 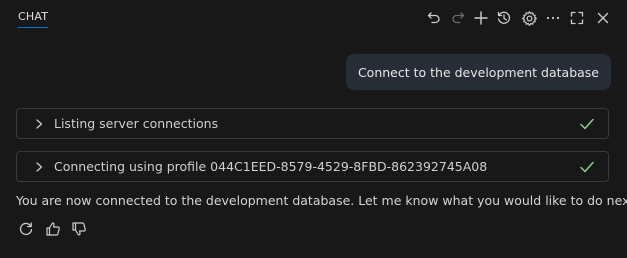 I want to click on tool-call-list-connections: Listing server connections, so click(x=312, y=123).